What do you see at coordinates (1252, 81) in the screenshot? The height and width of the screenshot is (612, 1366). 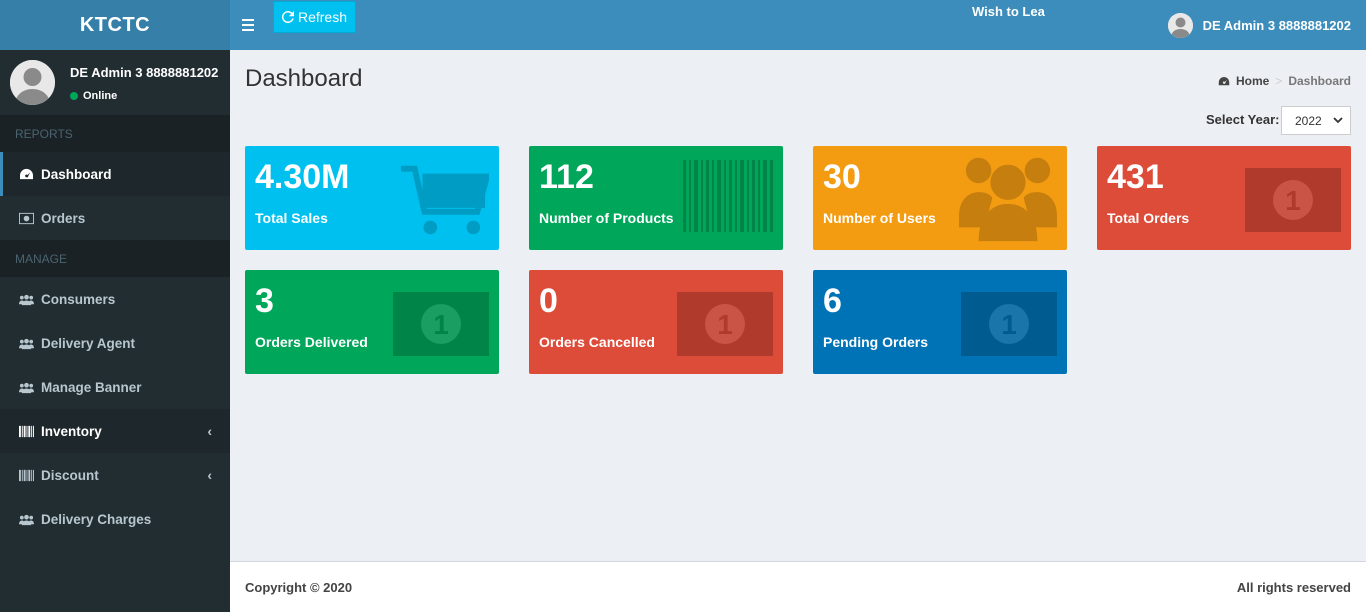 I see `breadcrumb-home-label: Home` at bounding box center [1252, 81].